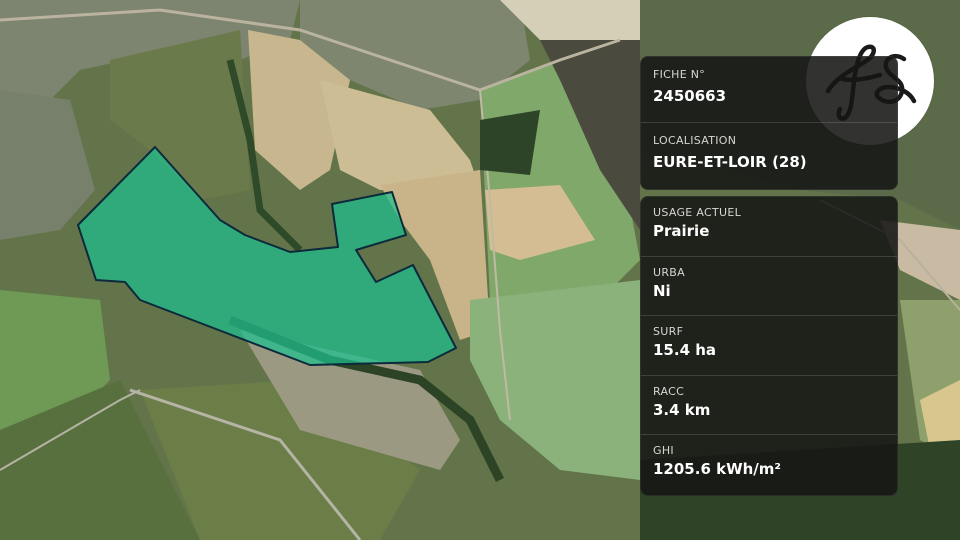 Image resolution: width=960 pixels, height=540 pixels. Describe the element at coordinates (669, 391) in the screenshot. I see `racc-label: RACC` at that location.